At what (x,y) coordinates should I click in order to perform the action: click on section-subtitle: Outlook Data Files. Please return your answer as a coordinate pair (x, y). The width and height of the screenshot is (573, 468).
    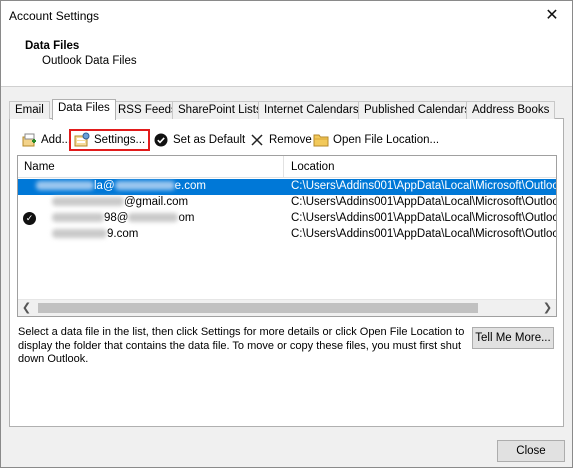
    Looking at the image, I should click on (89, 61).